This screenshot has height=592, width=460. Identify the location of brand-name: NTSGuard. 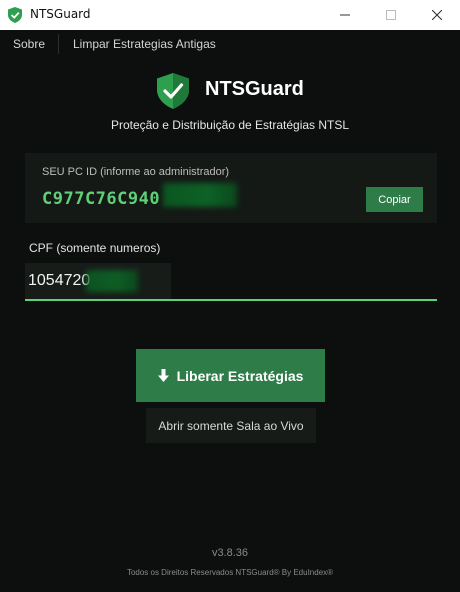
(254, 89).